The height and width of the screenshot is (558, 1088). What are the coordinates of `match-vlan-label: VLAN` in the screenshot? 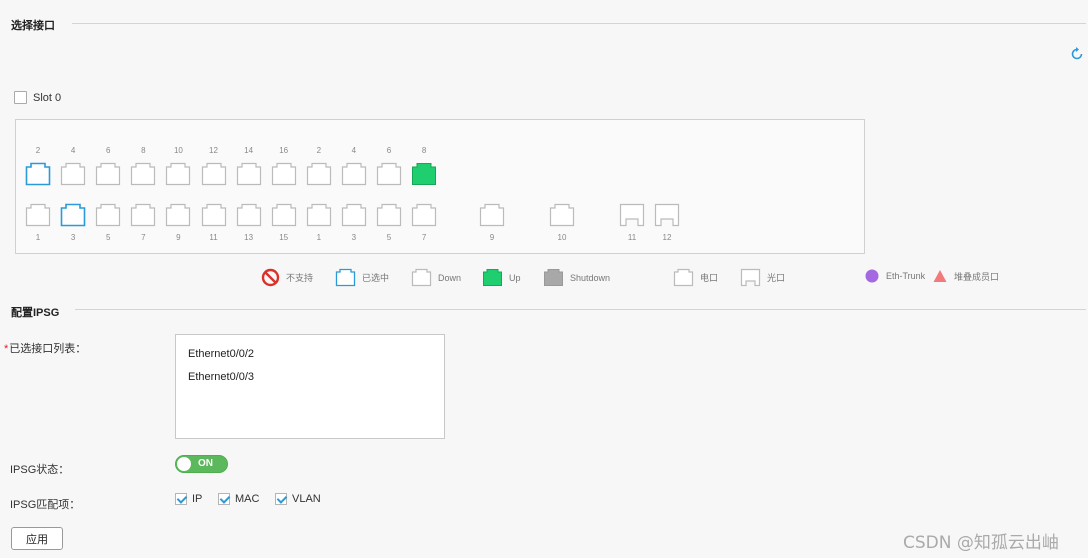 It's located at (306, 499).